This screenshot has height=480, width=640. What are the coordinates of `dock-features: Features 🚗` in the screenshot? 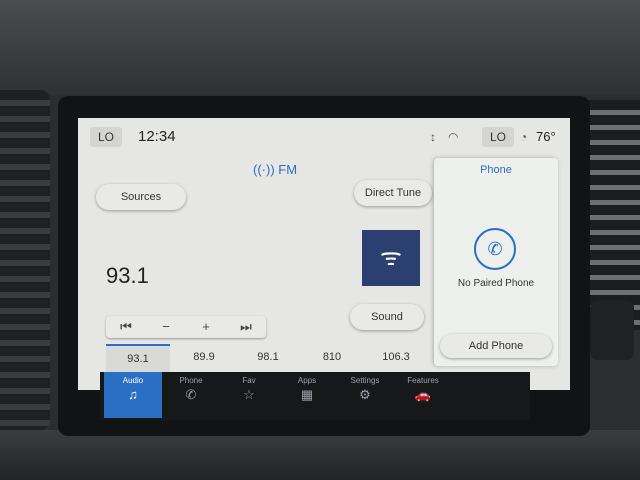 It's located at (423, 395).